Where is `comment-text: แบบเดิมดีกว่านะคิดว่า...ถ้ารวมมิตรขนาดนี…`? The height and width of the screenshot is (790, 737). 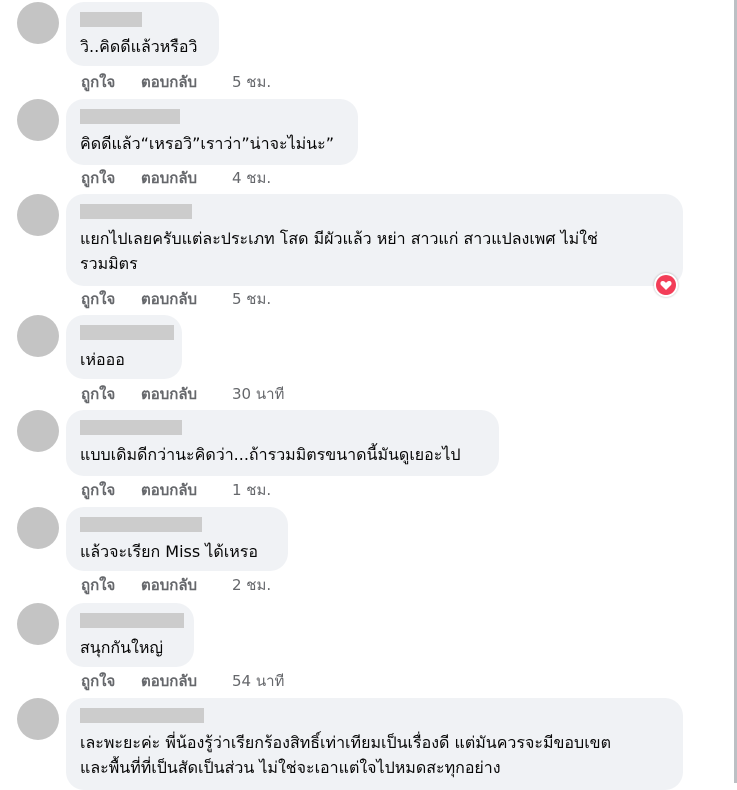
comment-text: แบบเดิมดีกว่านะคิดว่า...ถ้ารวมมิตรขนาดนี… is located at coordinates (270, 454).